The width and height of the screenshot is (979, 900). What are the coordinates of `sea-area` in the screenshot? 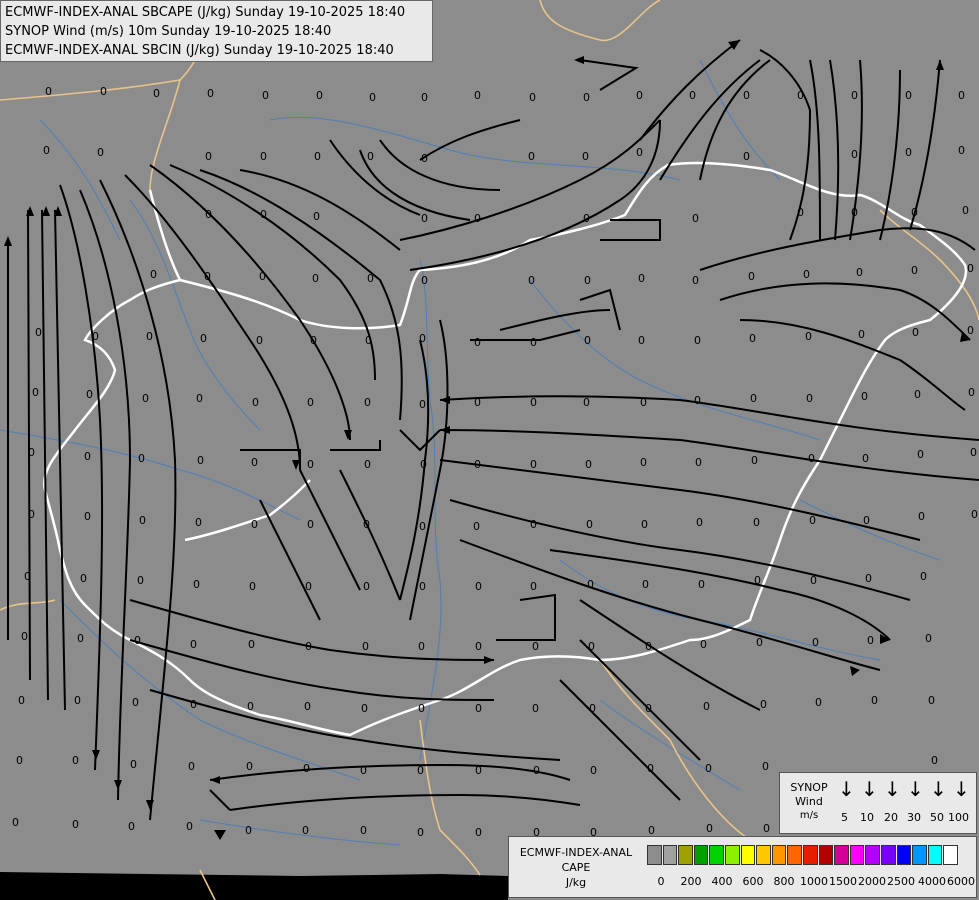 It's located at (254, 886).